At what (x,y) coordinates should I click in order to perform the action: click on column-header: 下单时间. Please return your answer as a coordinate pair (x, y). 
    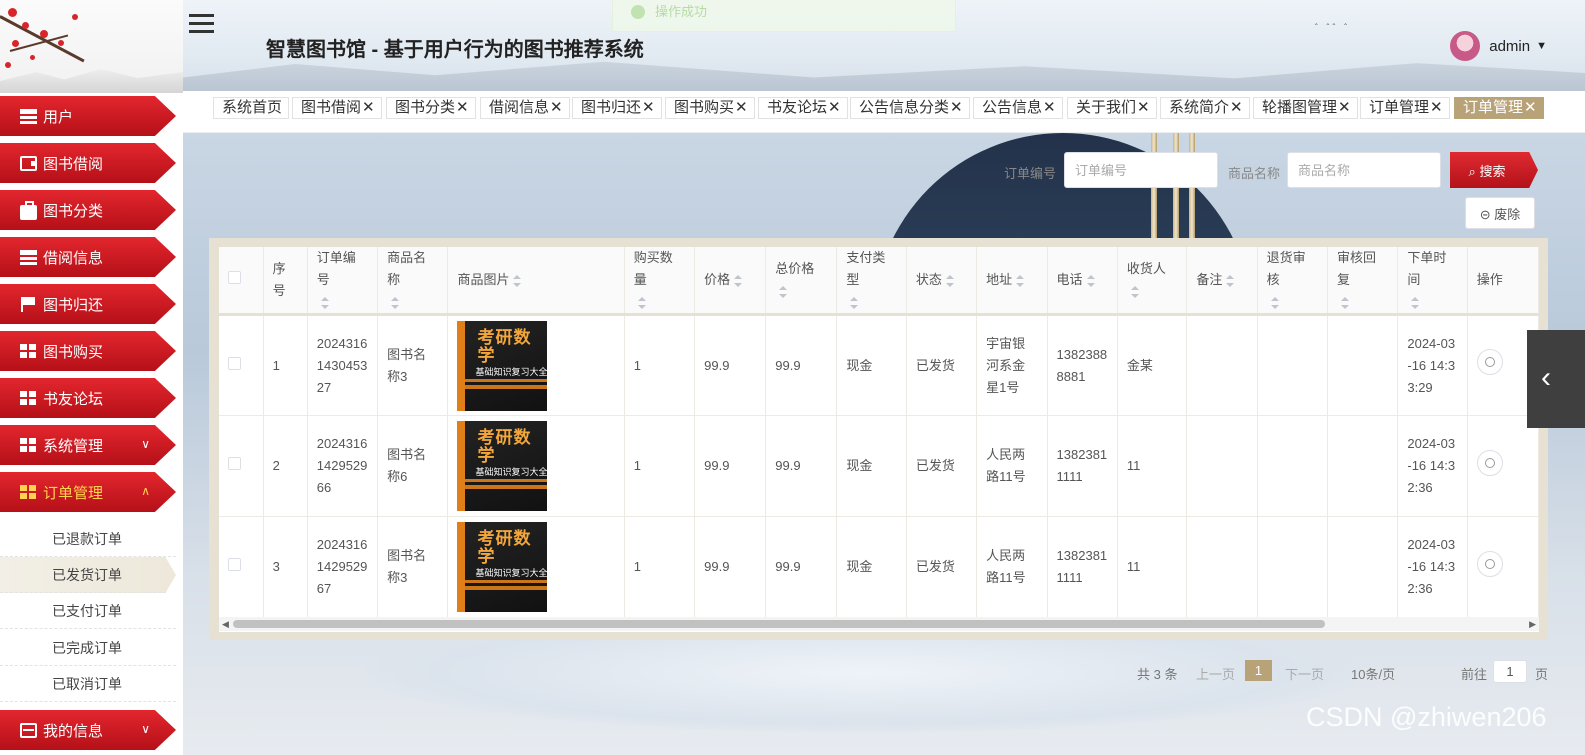
    Looking at the image, I should click on (1432, 281).